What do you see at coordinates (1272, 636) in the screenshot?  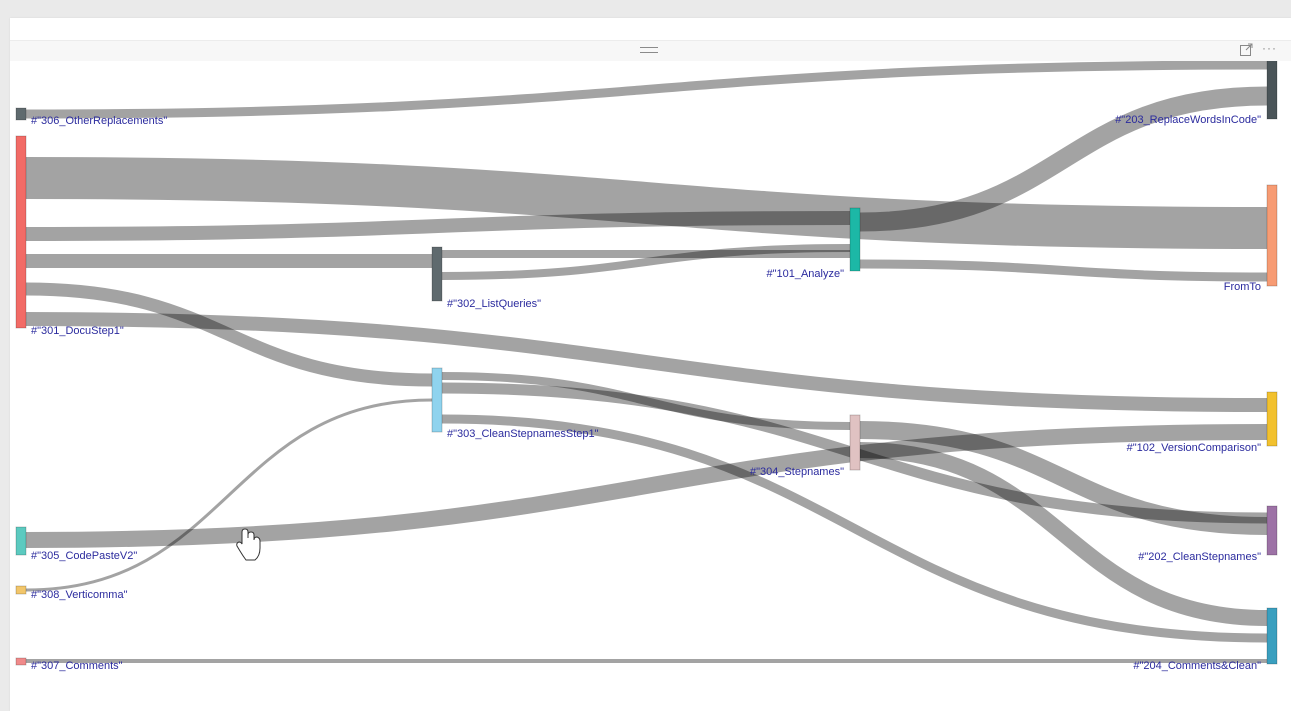 I see `sankey-node-n204` at bounding box center [1272, 636].